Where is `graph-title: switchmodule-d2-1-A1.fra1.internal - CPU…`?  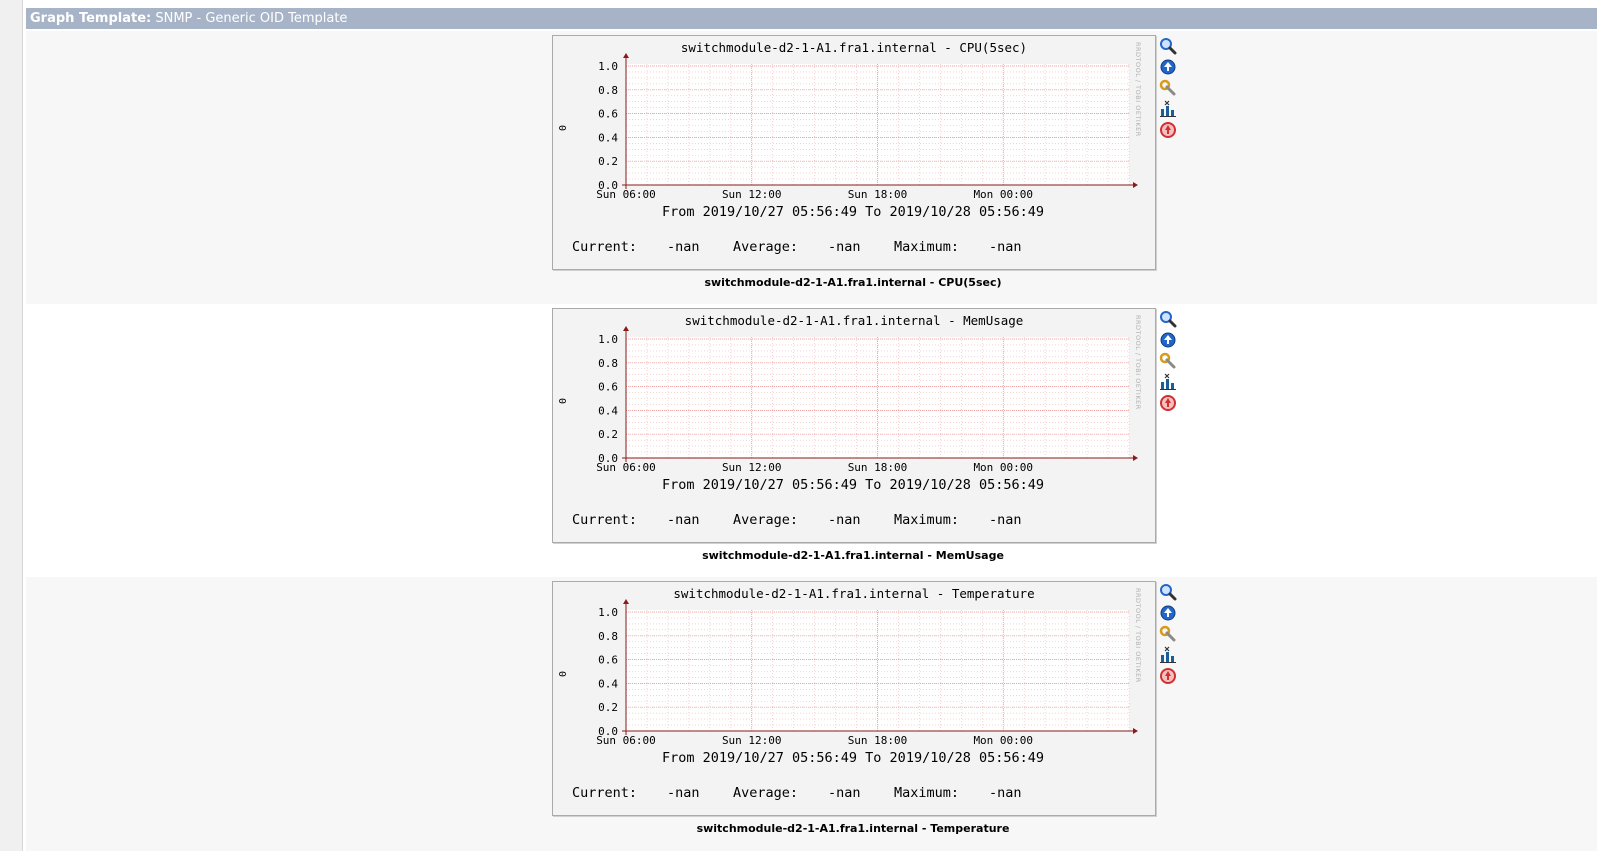 graph-title: switchmodule-d2-1-A1.fra1.internal - CPU… is located at coordinates (854, 47).